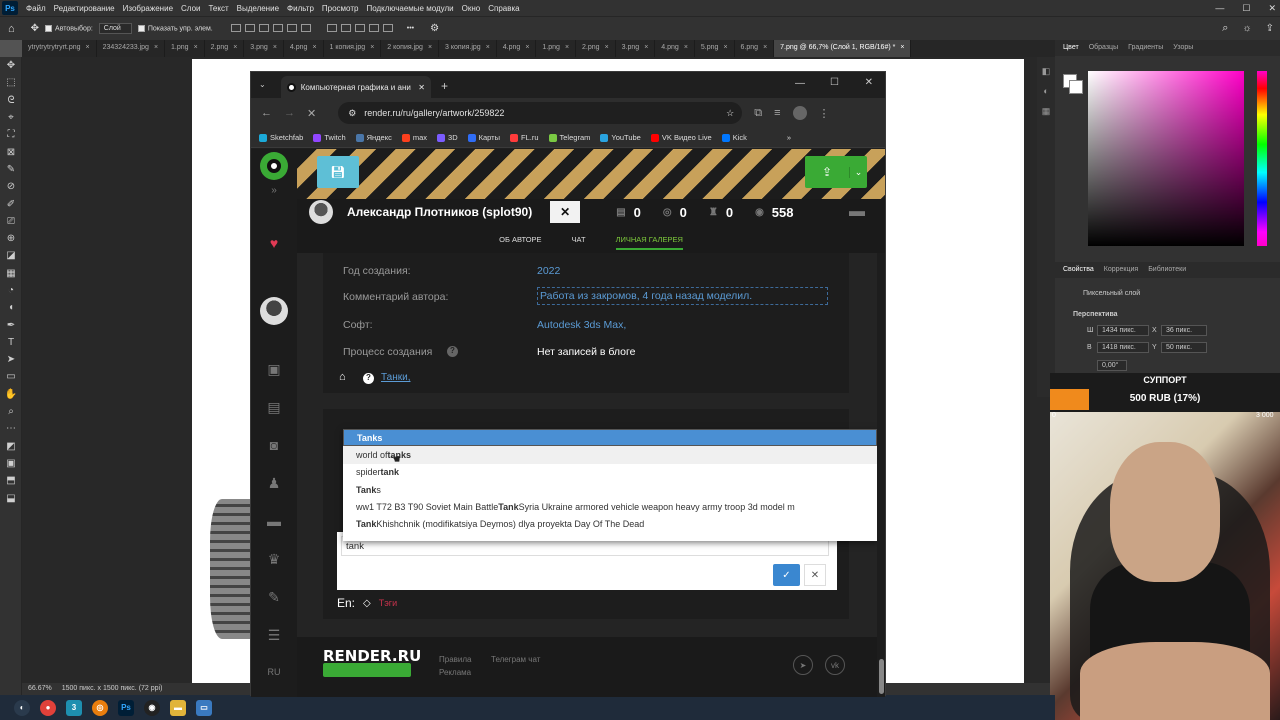  What do you see at coordinates (1123, 330) in the screenshot?
I see `width-field: 1434 пикс.` at bounding box center [1123, 330].